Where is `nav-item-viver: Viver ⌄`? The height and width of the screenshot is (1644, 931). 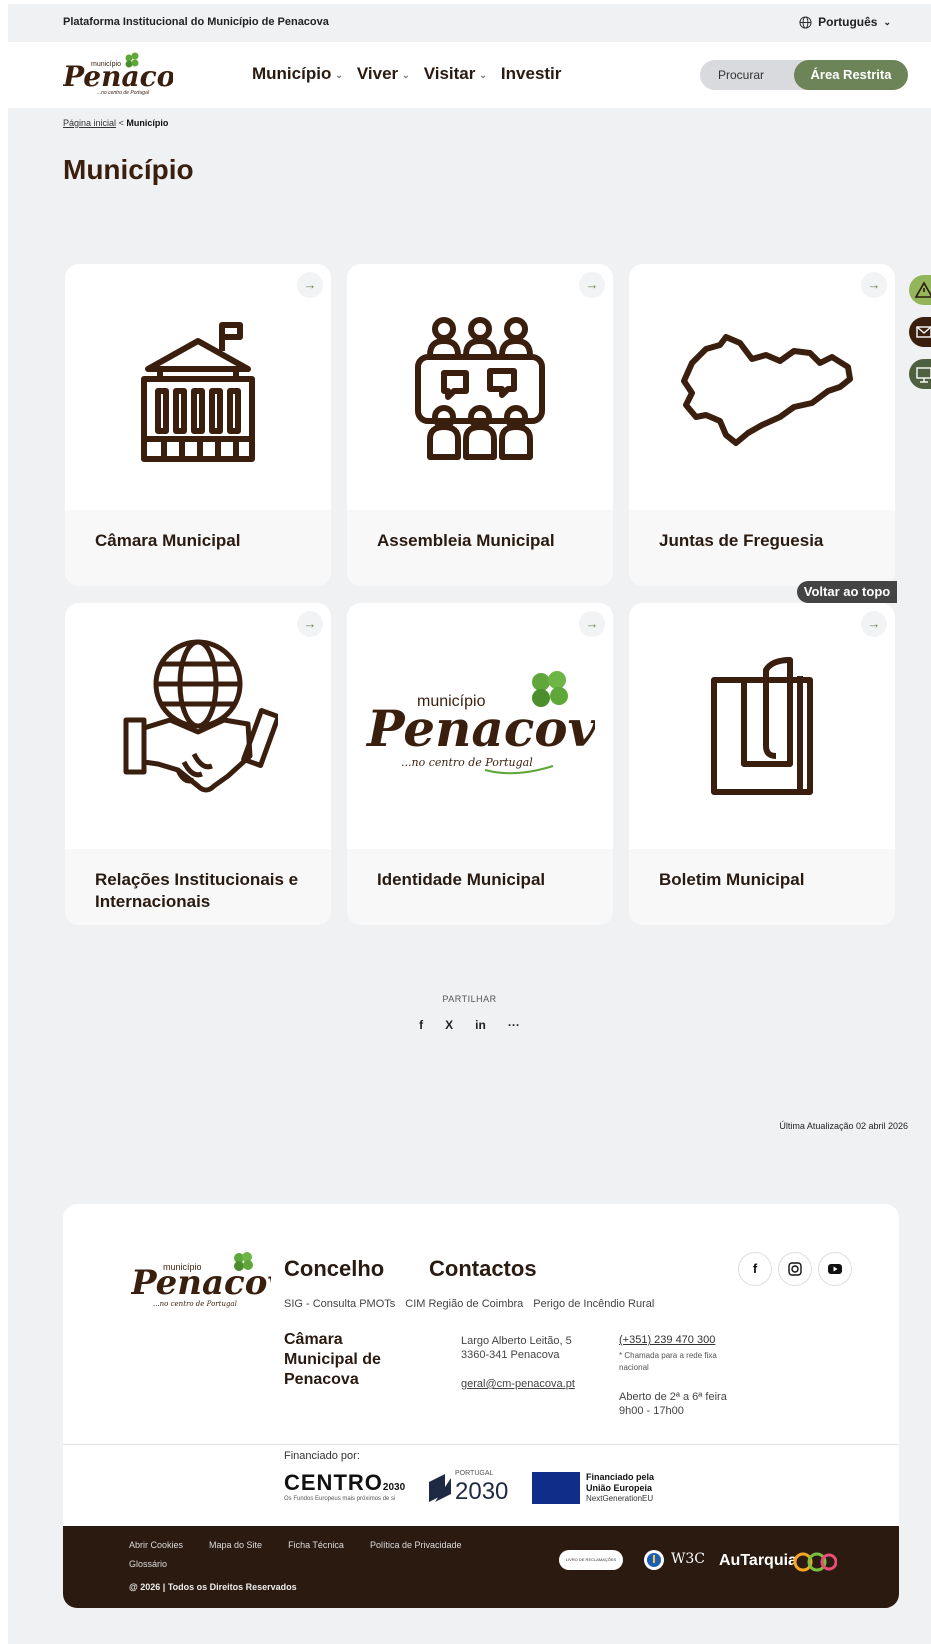
nav-item-viver: Viver ⌄ is located at coordinates (383, 74).